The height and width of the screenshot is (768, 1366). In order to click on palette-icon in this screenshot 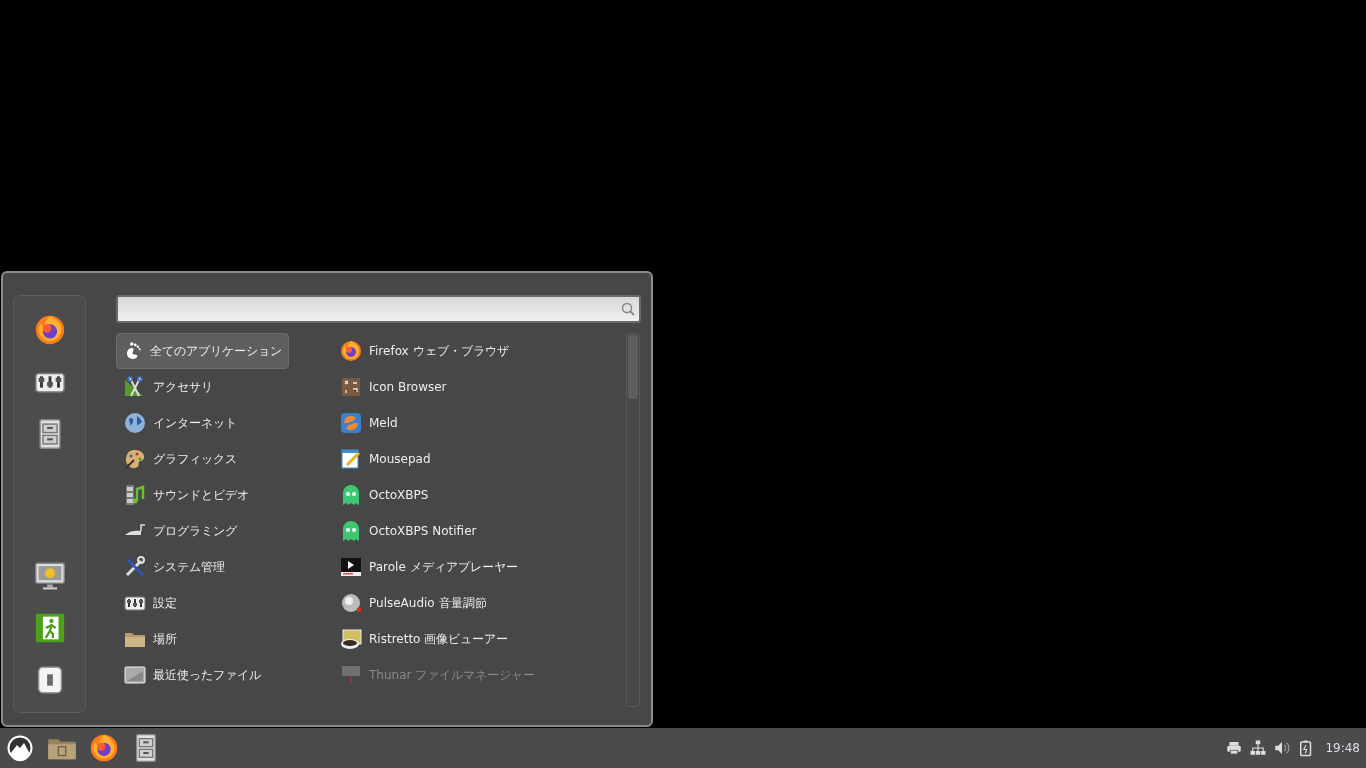, I will do `click(135, 459)`.